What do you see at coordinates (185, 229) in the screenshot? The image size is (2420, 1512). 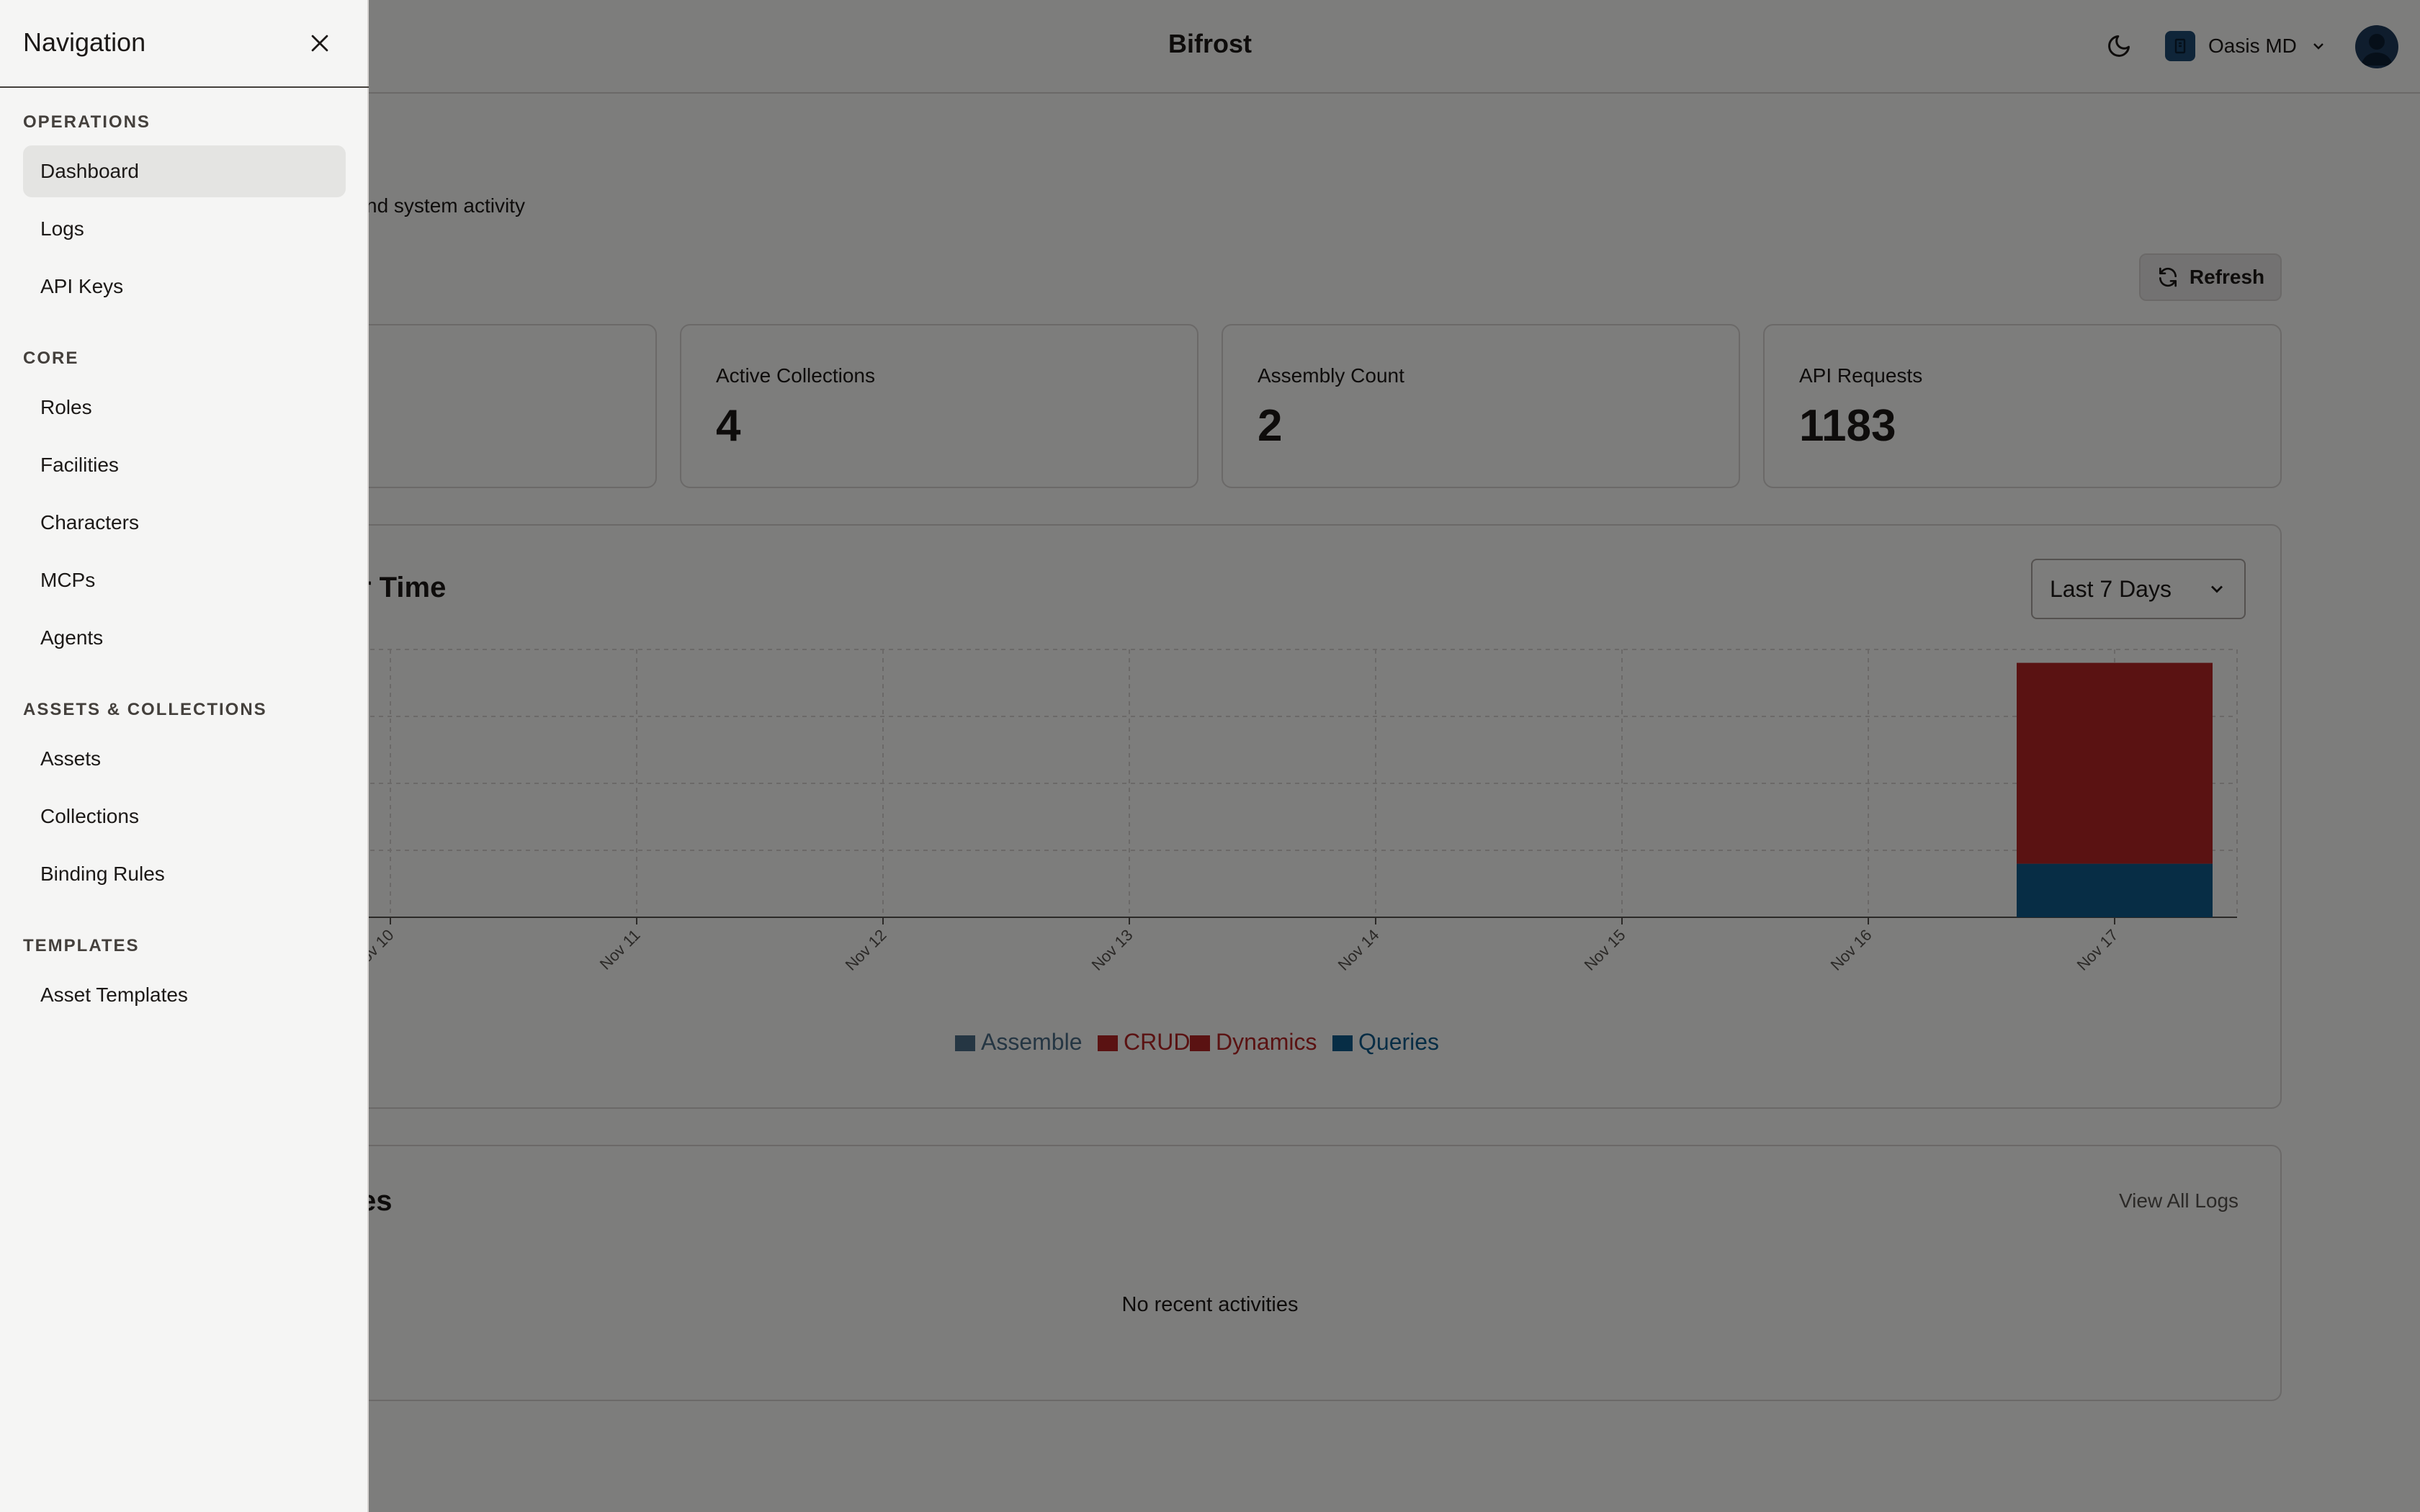 I see `nav-item-logs: Logs` at bounding box center [185, 229].